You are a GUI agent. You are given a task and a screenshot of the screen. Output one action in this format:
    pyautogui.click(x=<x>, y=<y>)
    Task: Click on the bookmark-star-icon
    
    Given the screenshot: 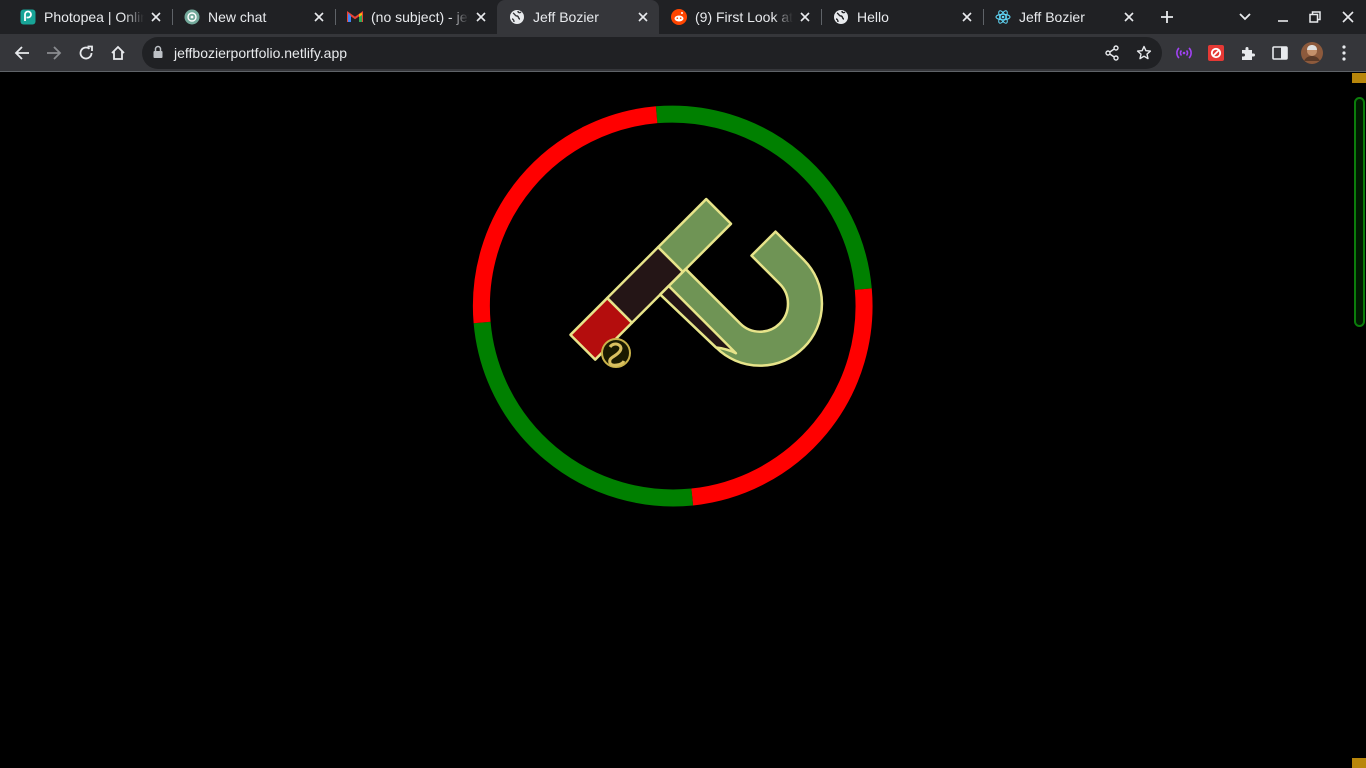 What is the action you would take?
    pyautogui.click(x=1144, y=53)
    